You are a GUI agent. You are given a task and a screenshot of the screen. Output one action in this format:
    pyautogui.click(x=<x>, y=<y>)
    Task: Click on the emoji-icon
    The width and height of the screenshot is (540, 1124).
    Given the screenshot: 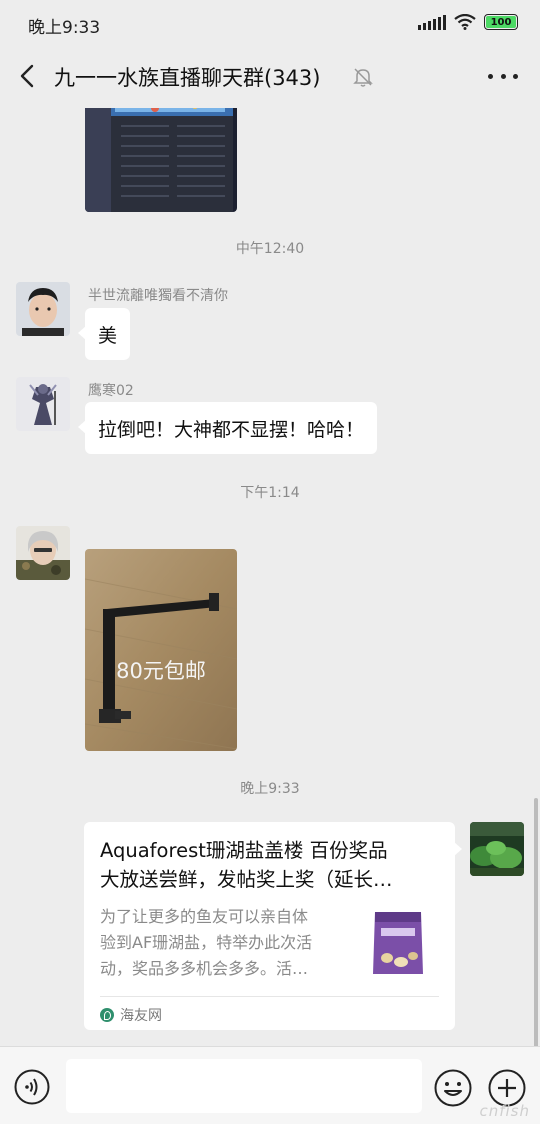 What is the action you would take?
    pyautogui.click(x=453, y=1088)
    